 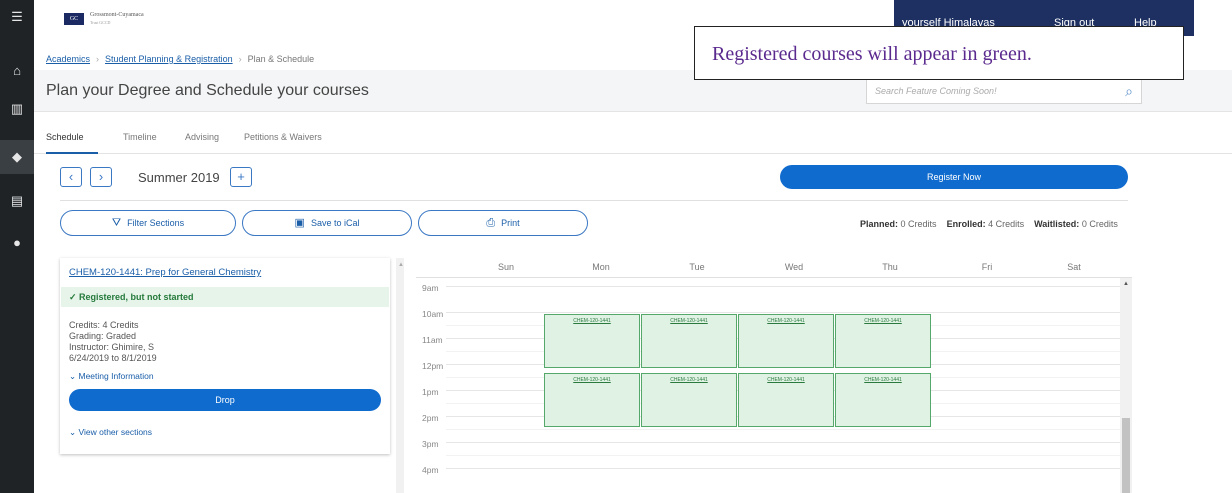 What do you see at coordinates (117, 15) in the screenshot?
I see `logo-name: Grossmont-Cuyamaca` at bounding box center [117, 15].